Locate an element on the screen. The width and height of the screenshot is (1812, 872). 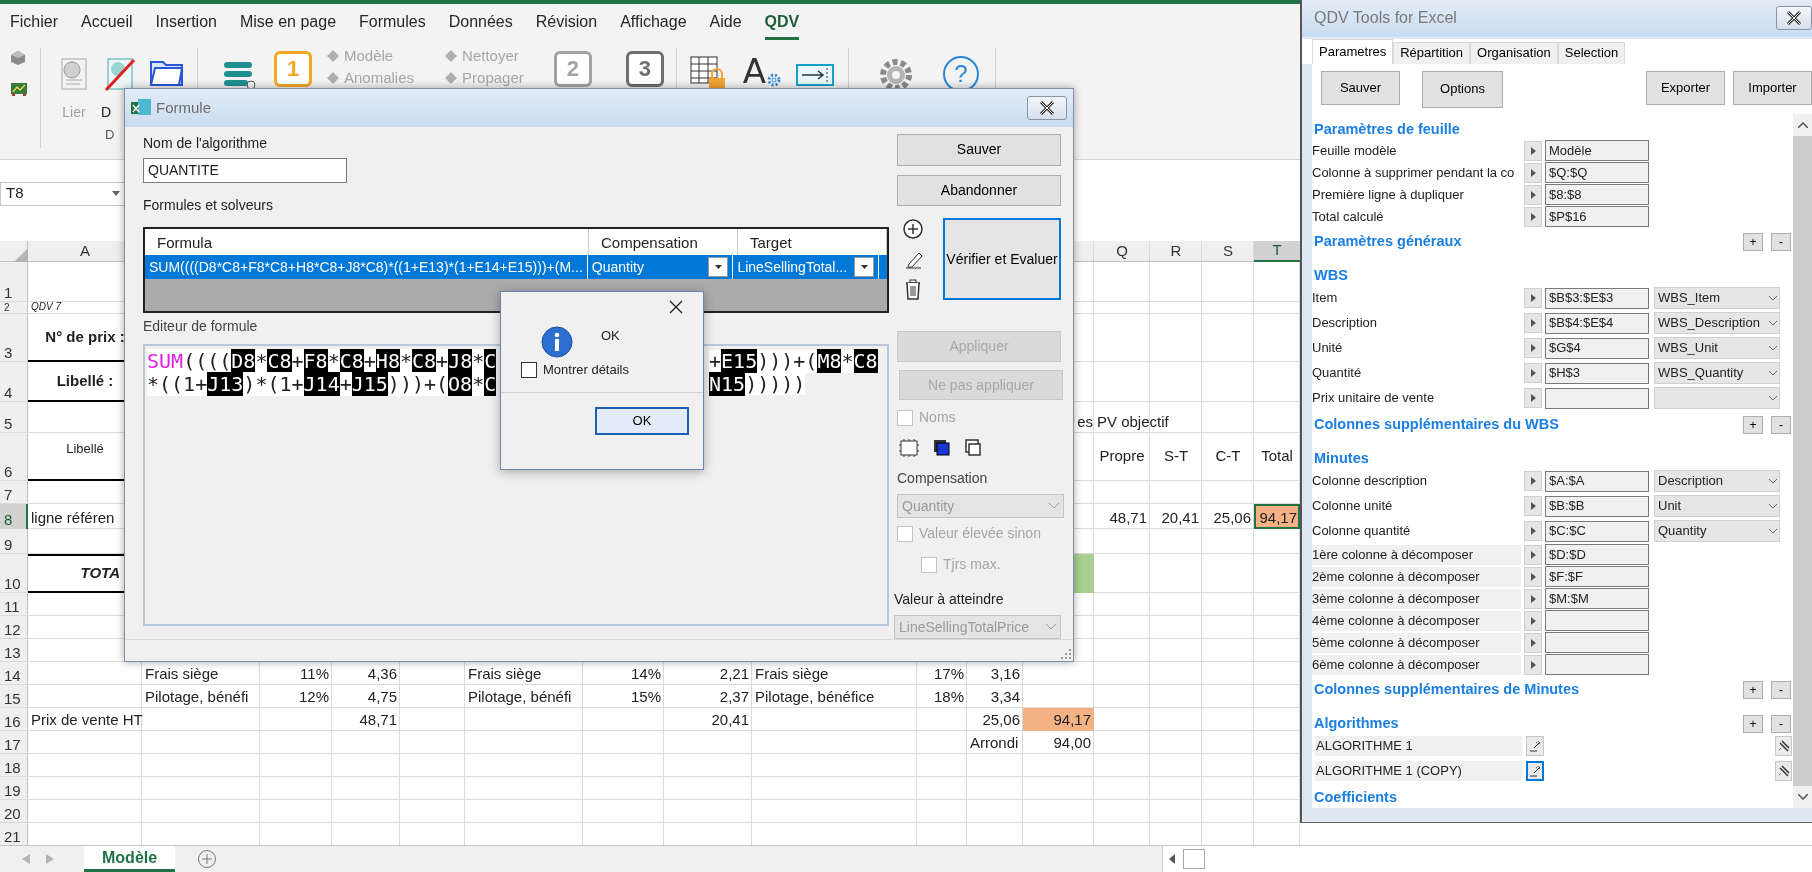
table-cell: Pilotage, bénéfice is located at coordinates (815, 697).